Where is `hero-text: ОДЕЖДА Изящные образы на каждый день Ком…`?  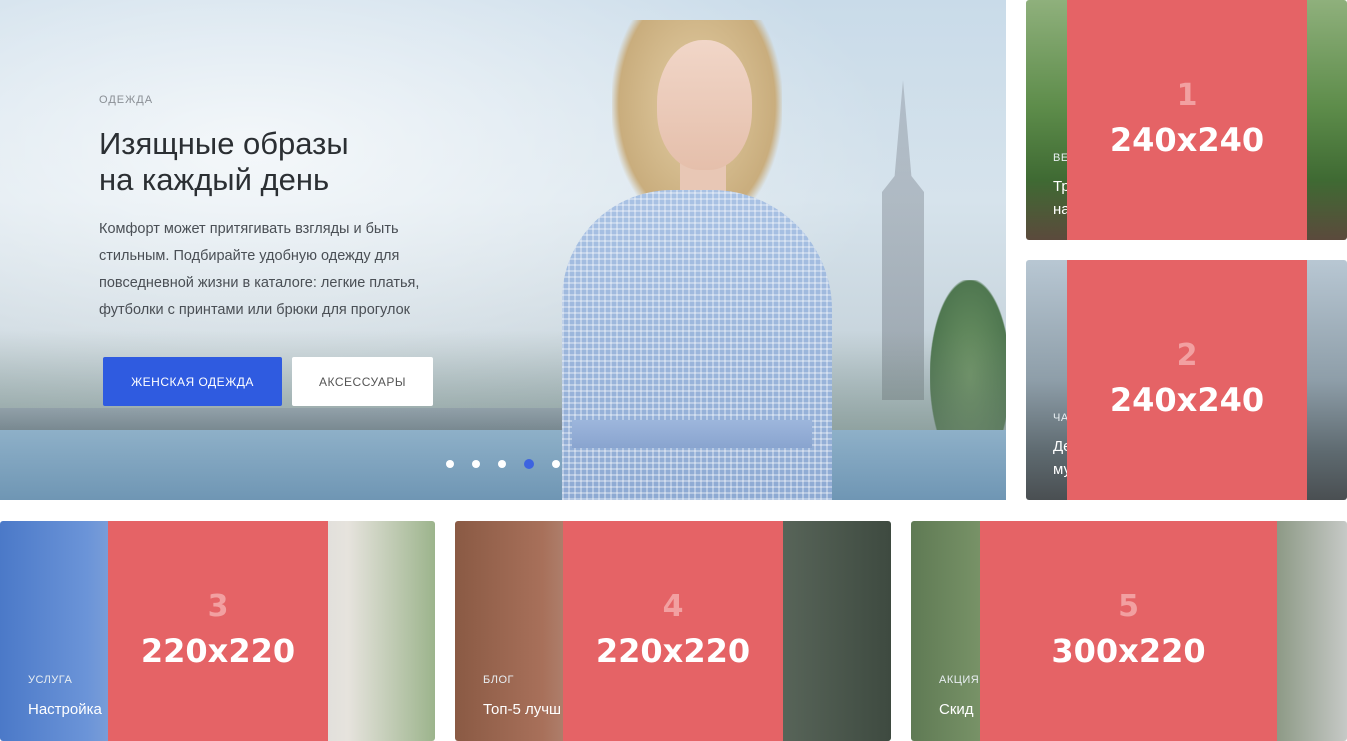 hero-text: ОДЕЖДА Изящные образы на каждый день Ком… is located at coordinates (309, 209).